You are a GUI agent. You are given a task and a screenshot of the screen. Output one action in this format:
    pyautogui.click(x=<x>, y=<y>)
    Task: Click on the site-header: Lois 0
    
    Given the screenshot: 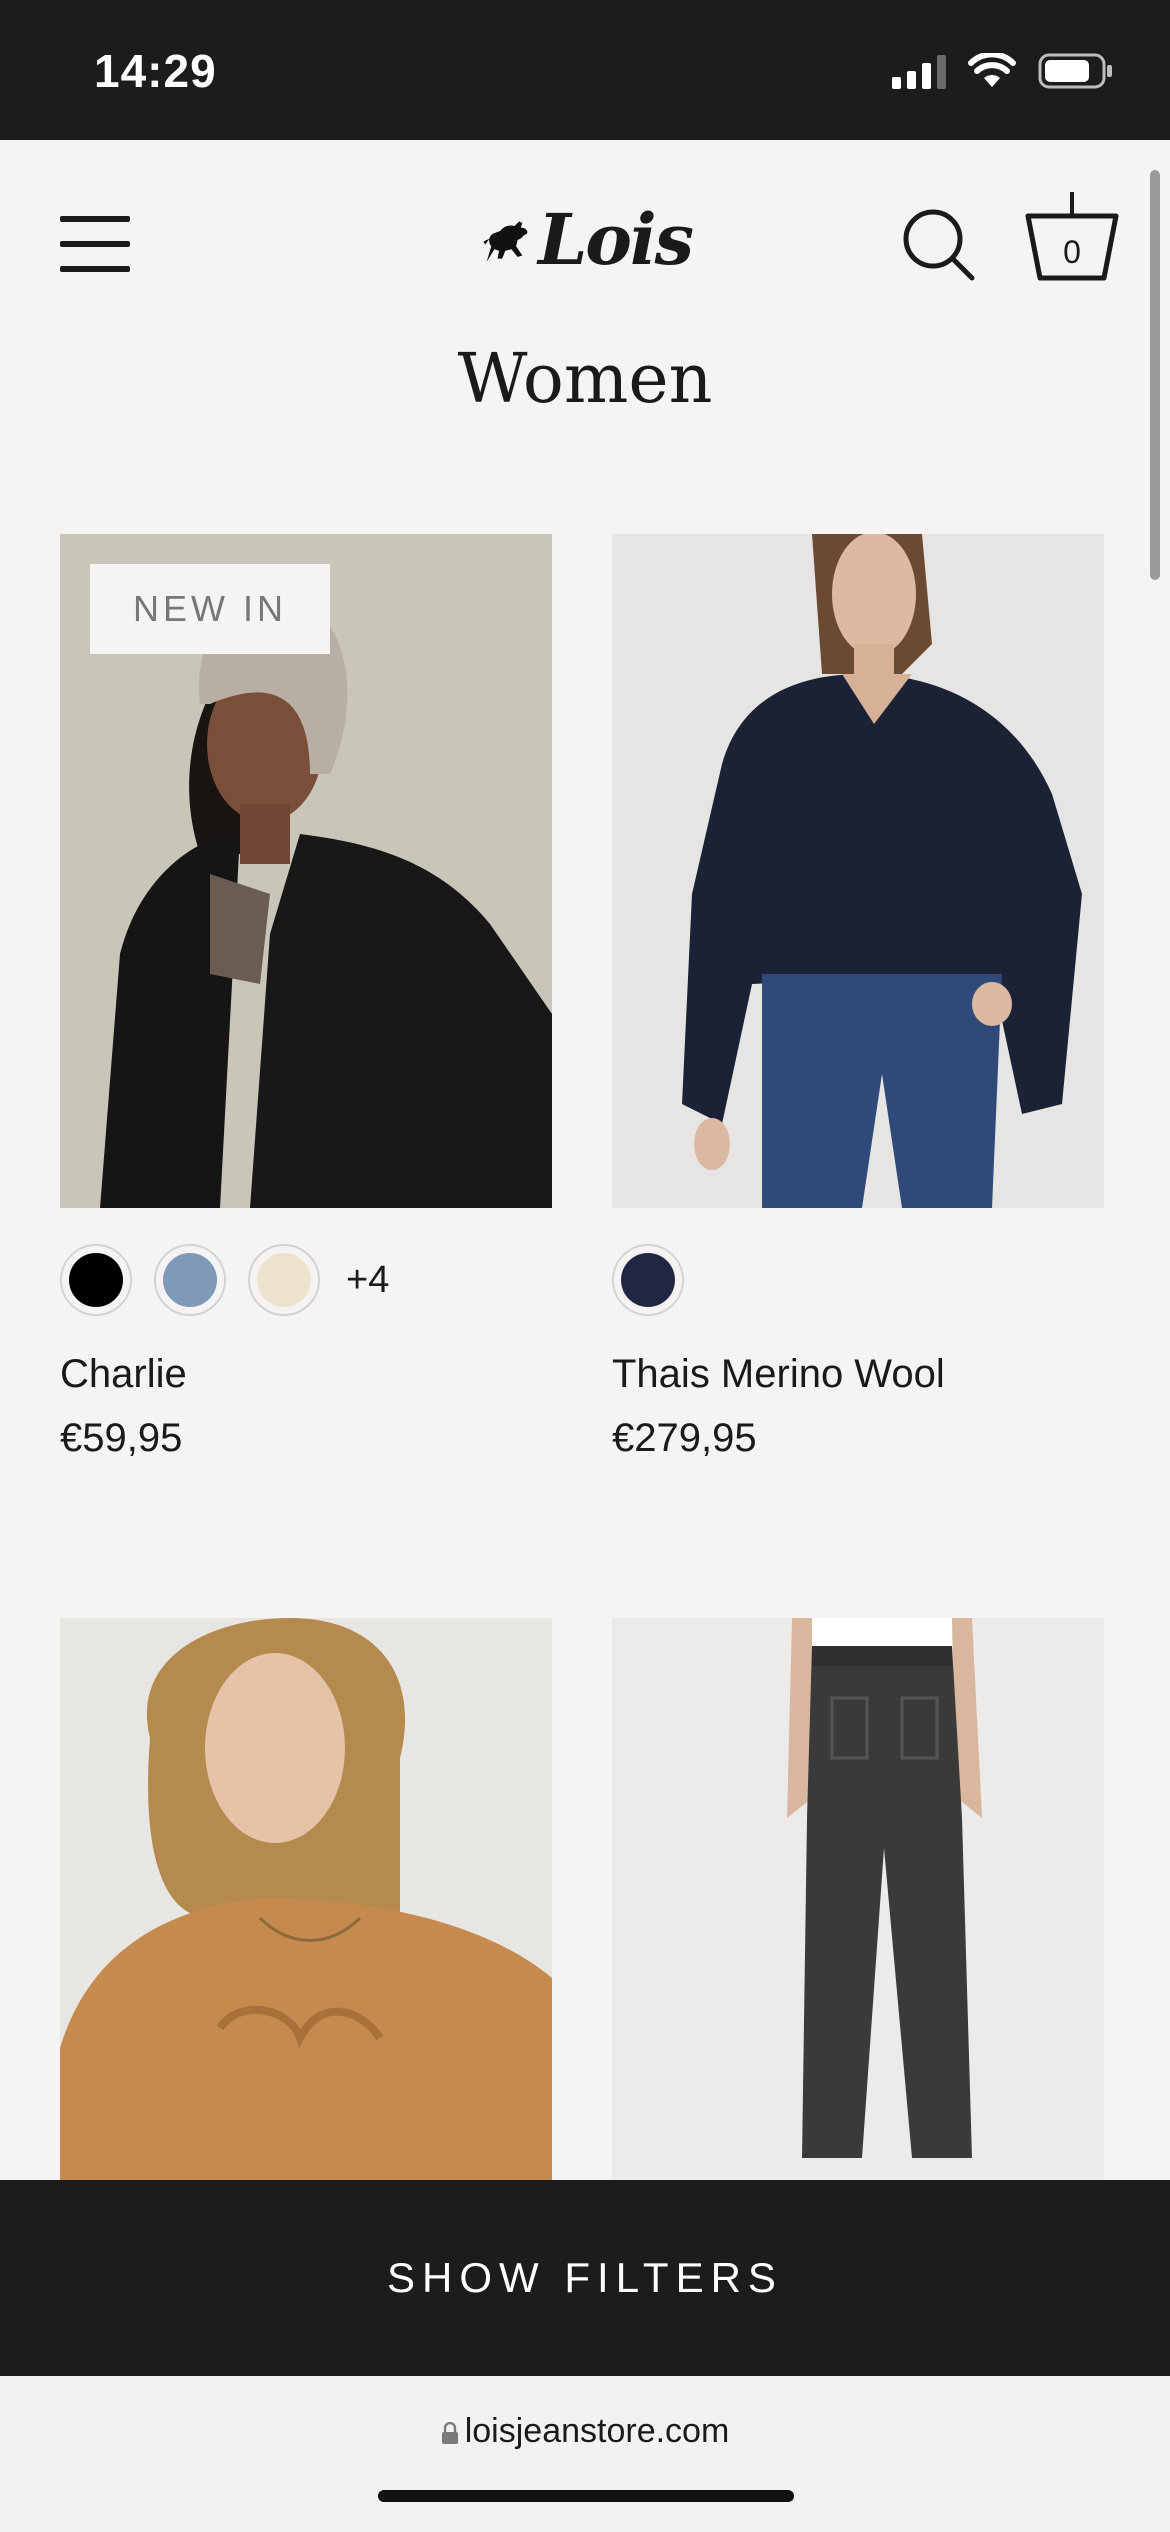 What is the action you would take?
    pyautogui.click(x=585, y=240)
    